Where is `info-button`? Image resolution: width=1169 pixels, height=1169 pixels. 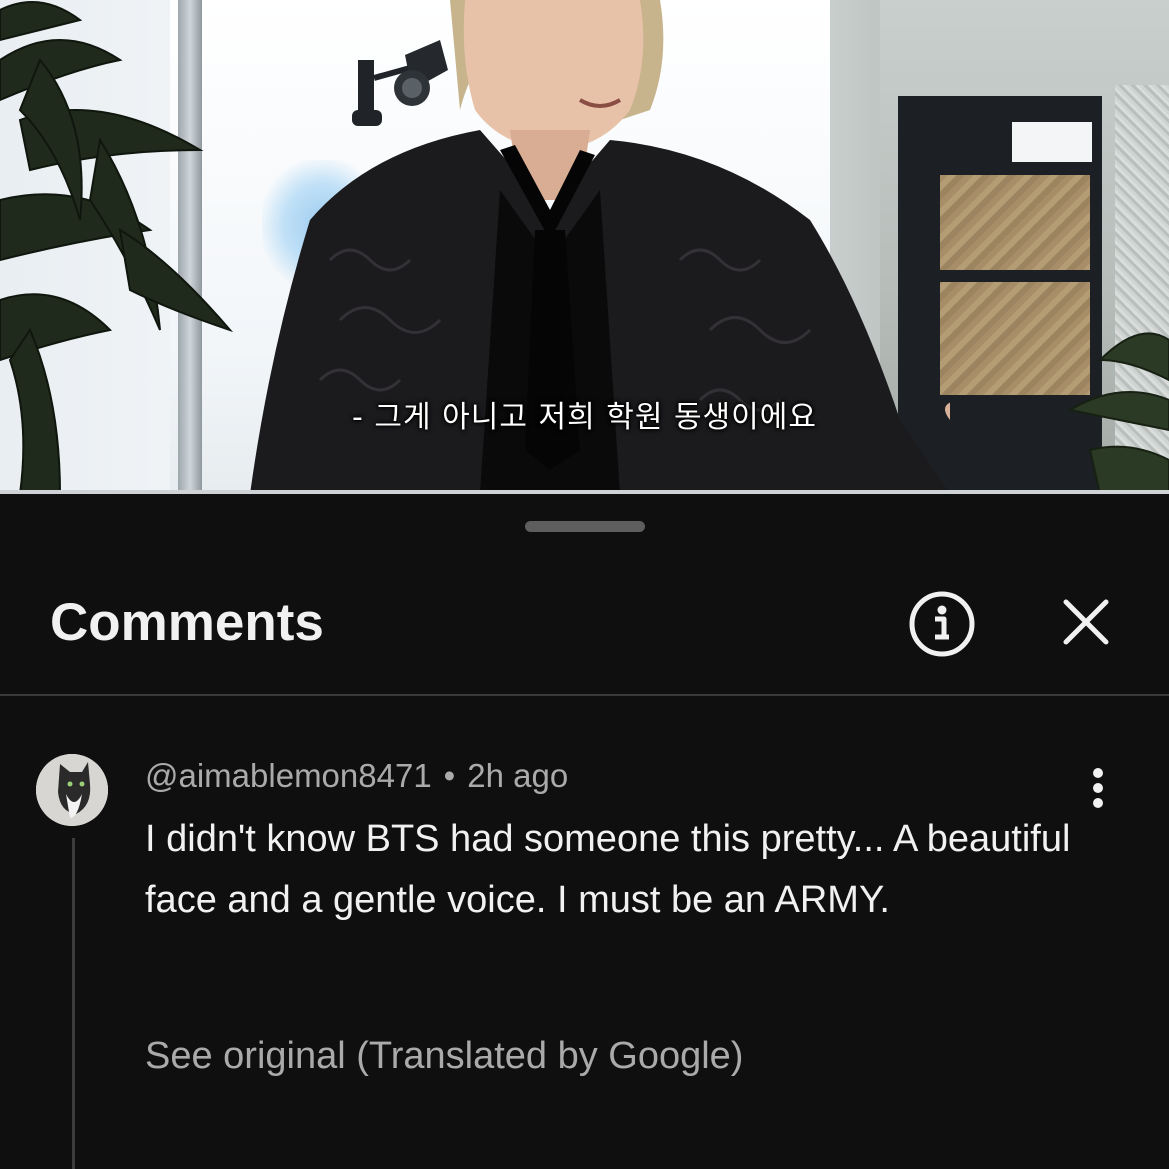 info-button is located at coordinates (942, 624).